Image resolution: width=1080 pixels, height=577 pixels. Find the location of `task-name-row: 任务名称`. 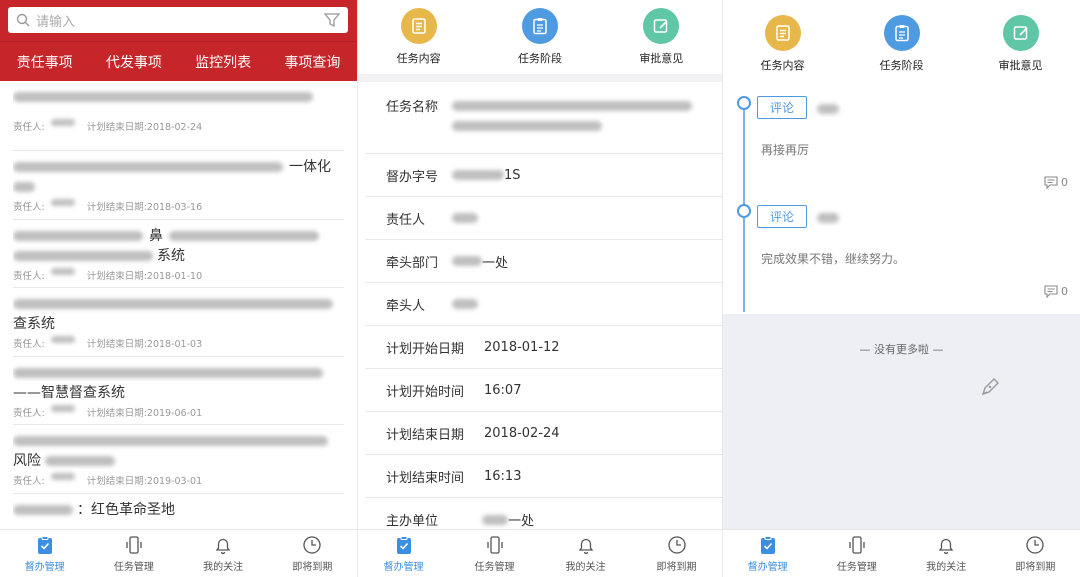

task-name-row: 任务名称 is located at coordinates (544, 118).